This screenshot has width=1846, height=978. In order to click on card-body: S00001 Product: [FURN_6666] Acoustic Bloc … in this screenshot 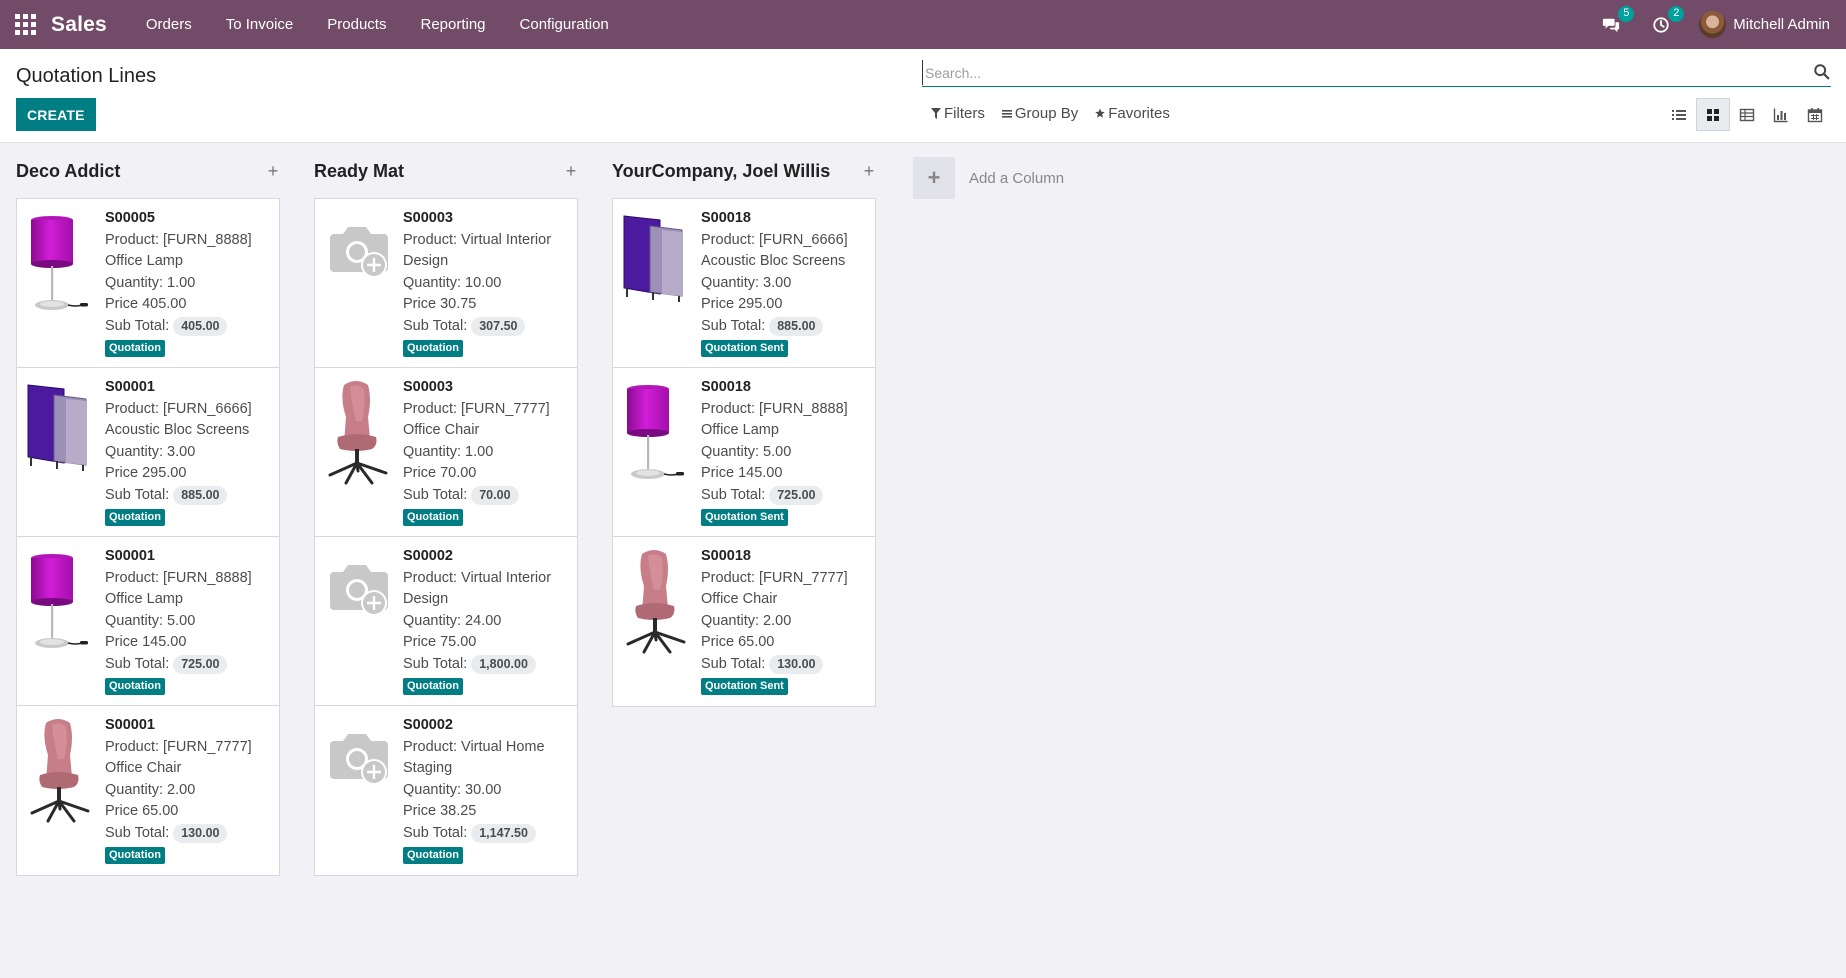, I will do `click(190, 452)`.